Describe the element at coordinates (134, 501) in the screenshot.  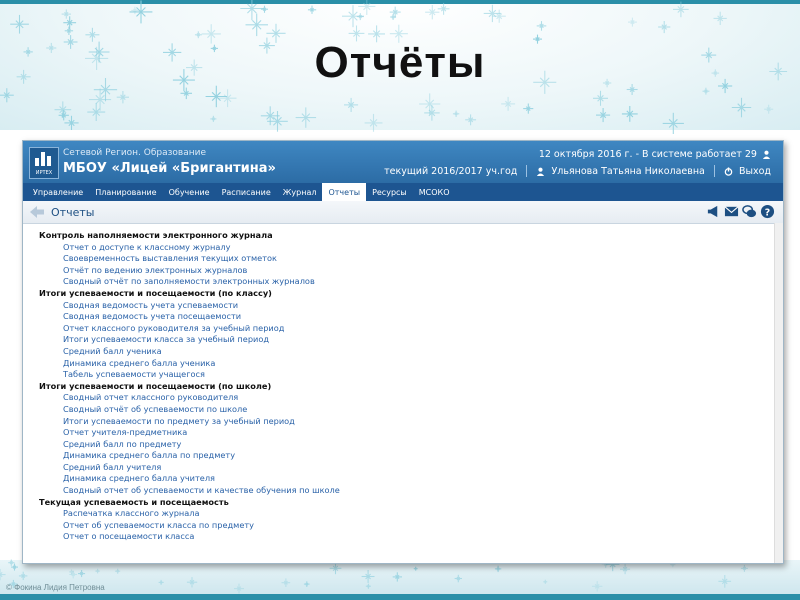
I see `report-section-title: Текущая успеваемость и посещаемость` at that location.